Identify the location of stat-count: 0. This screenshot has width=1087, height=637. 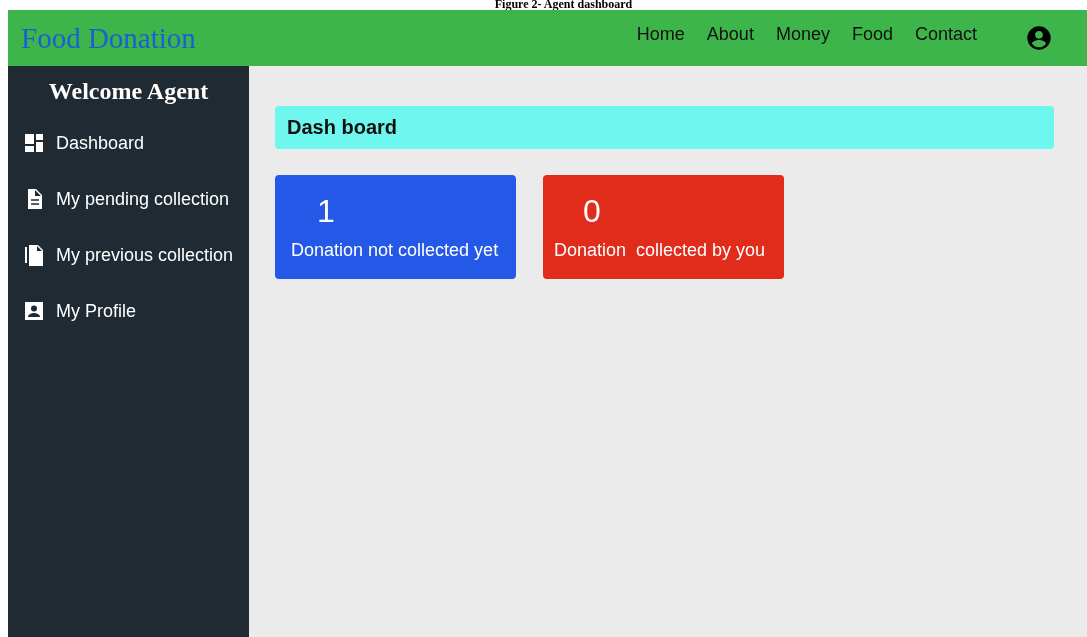
(592, 211).